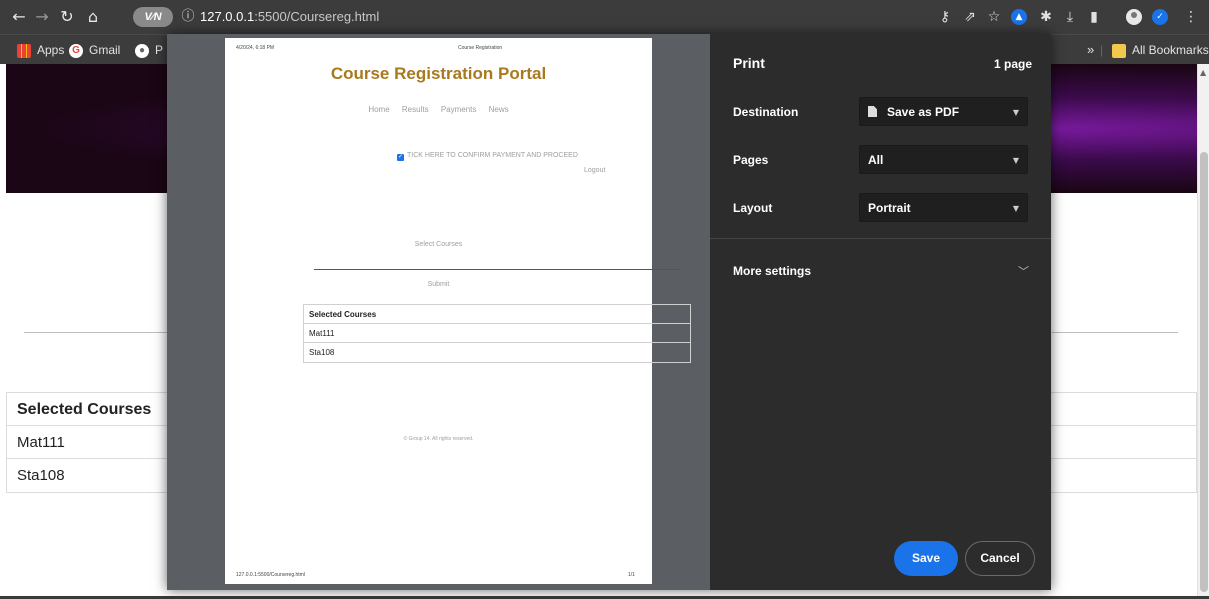 The image size is (1209, 599). Describe the element at coordinates (598, 17) in the screenshot. I see `address-bar: ⓘ 127.0.0.1:5500/Coursereg.html` at that location.